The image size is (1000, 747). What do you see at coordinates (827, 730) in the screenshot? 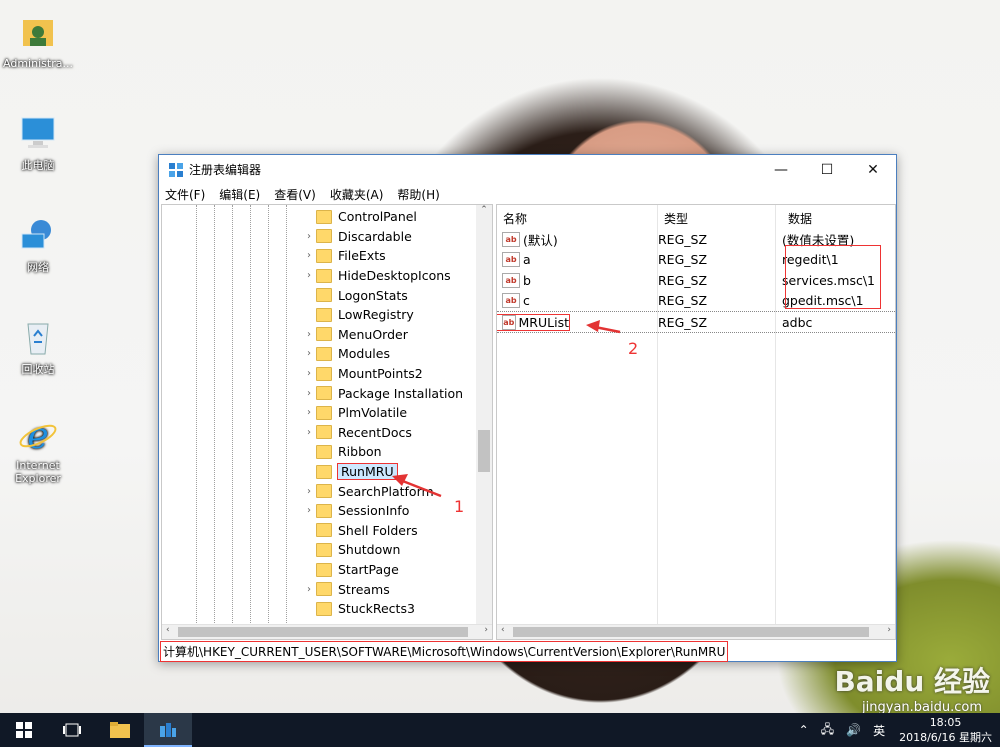
I see `network-tray-icon: 🖧` at bounding box center [827, 730].